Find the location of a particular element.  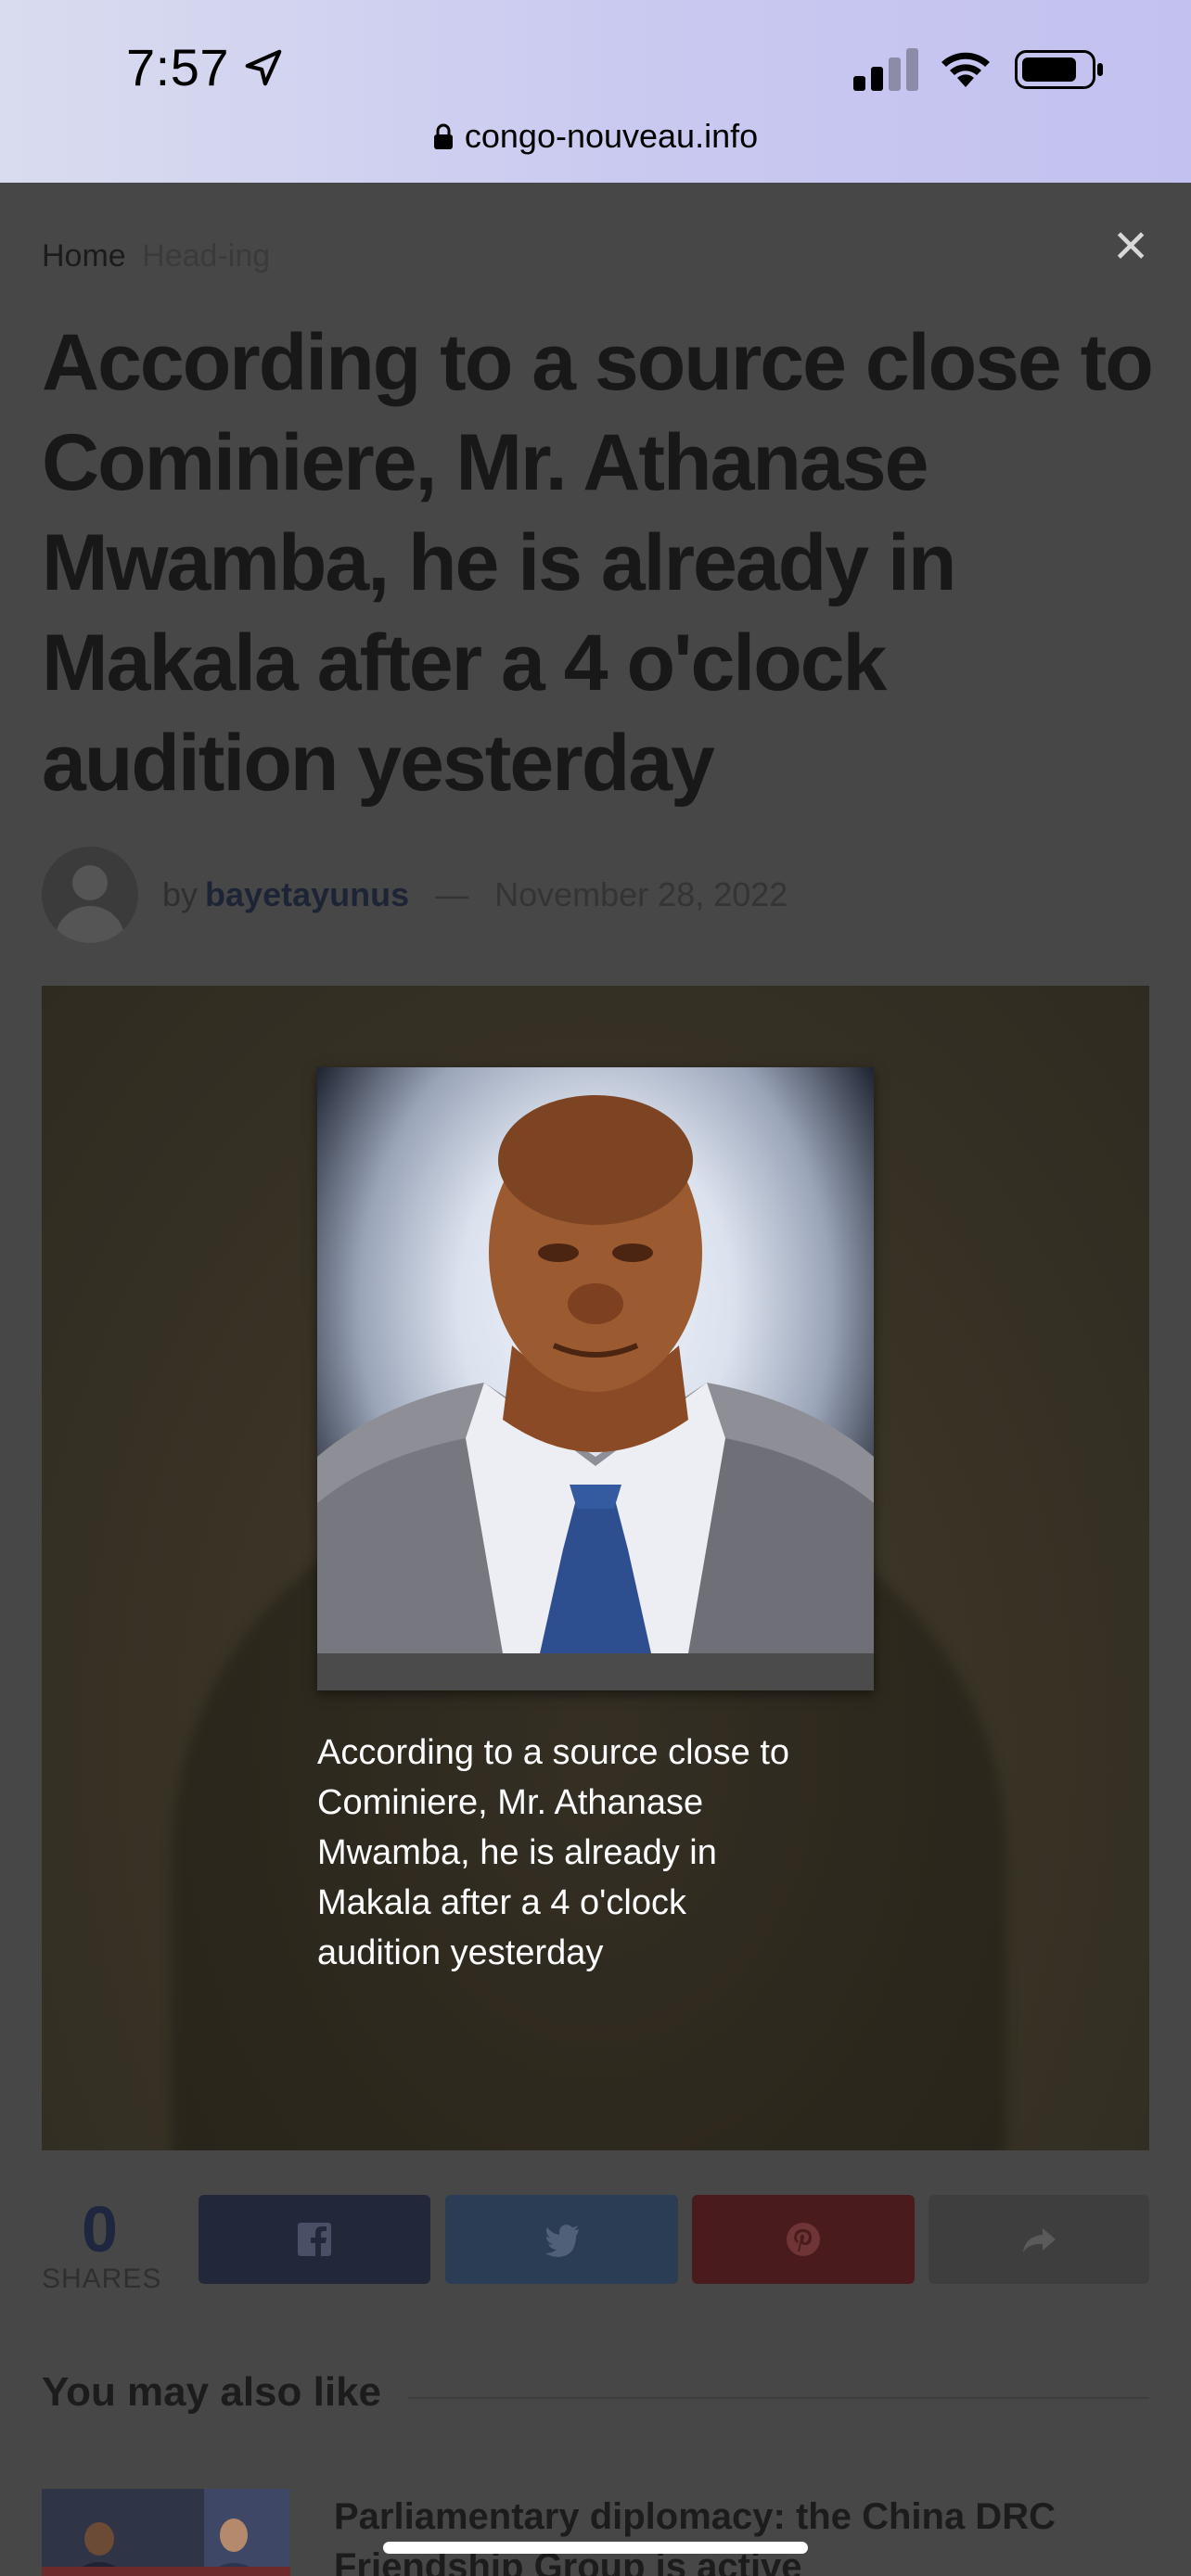

portrait-photo is located at coordinates (595, 1360).